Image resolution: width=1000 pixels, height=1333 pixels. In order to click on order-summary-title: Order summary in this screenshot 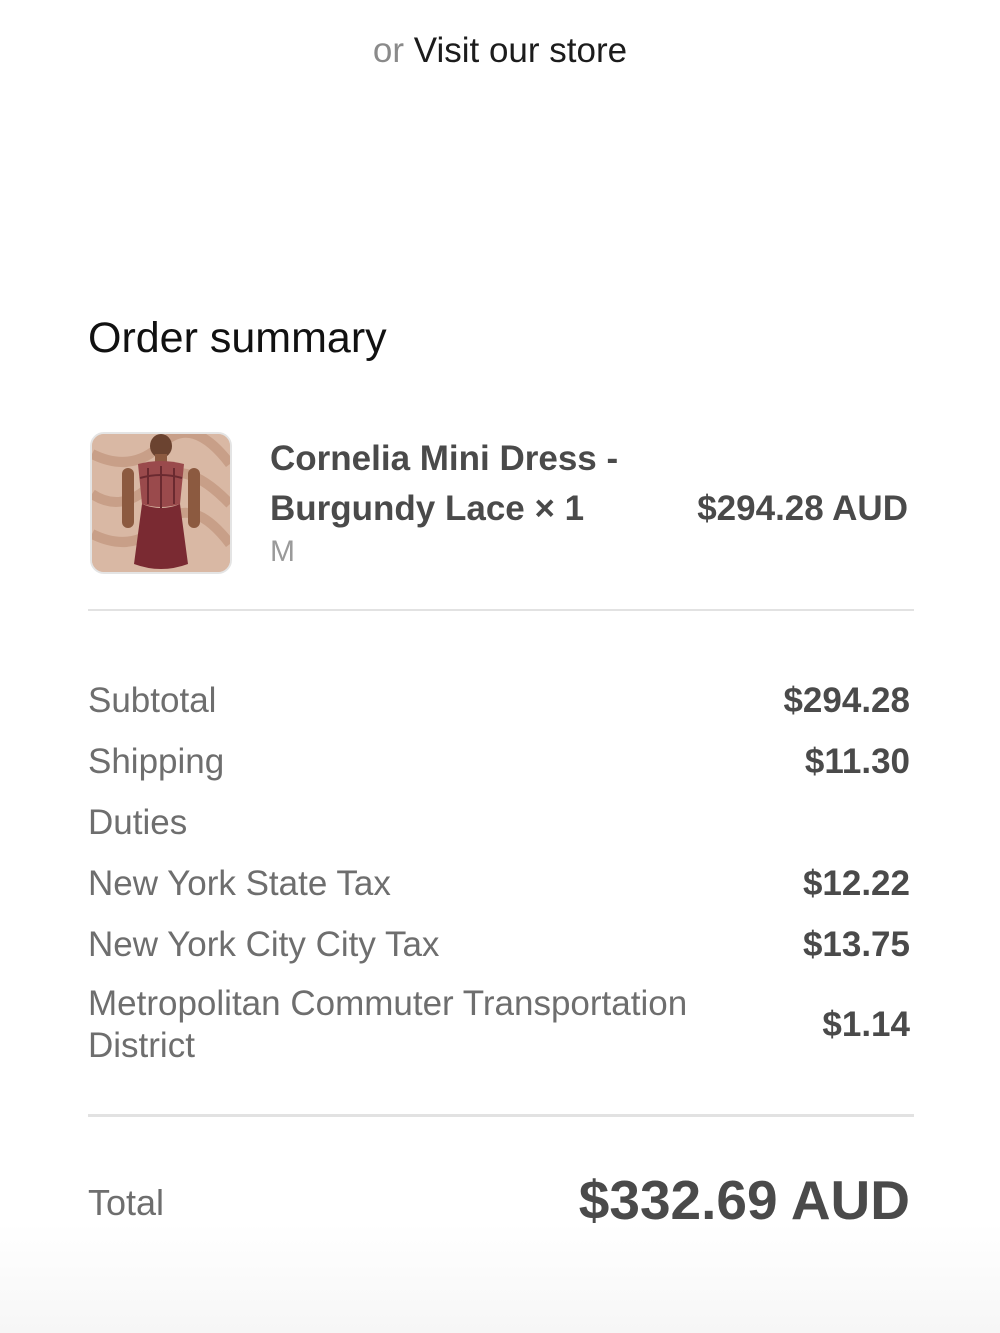, I will do `click(237, 338)`.